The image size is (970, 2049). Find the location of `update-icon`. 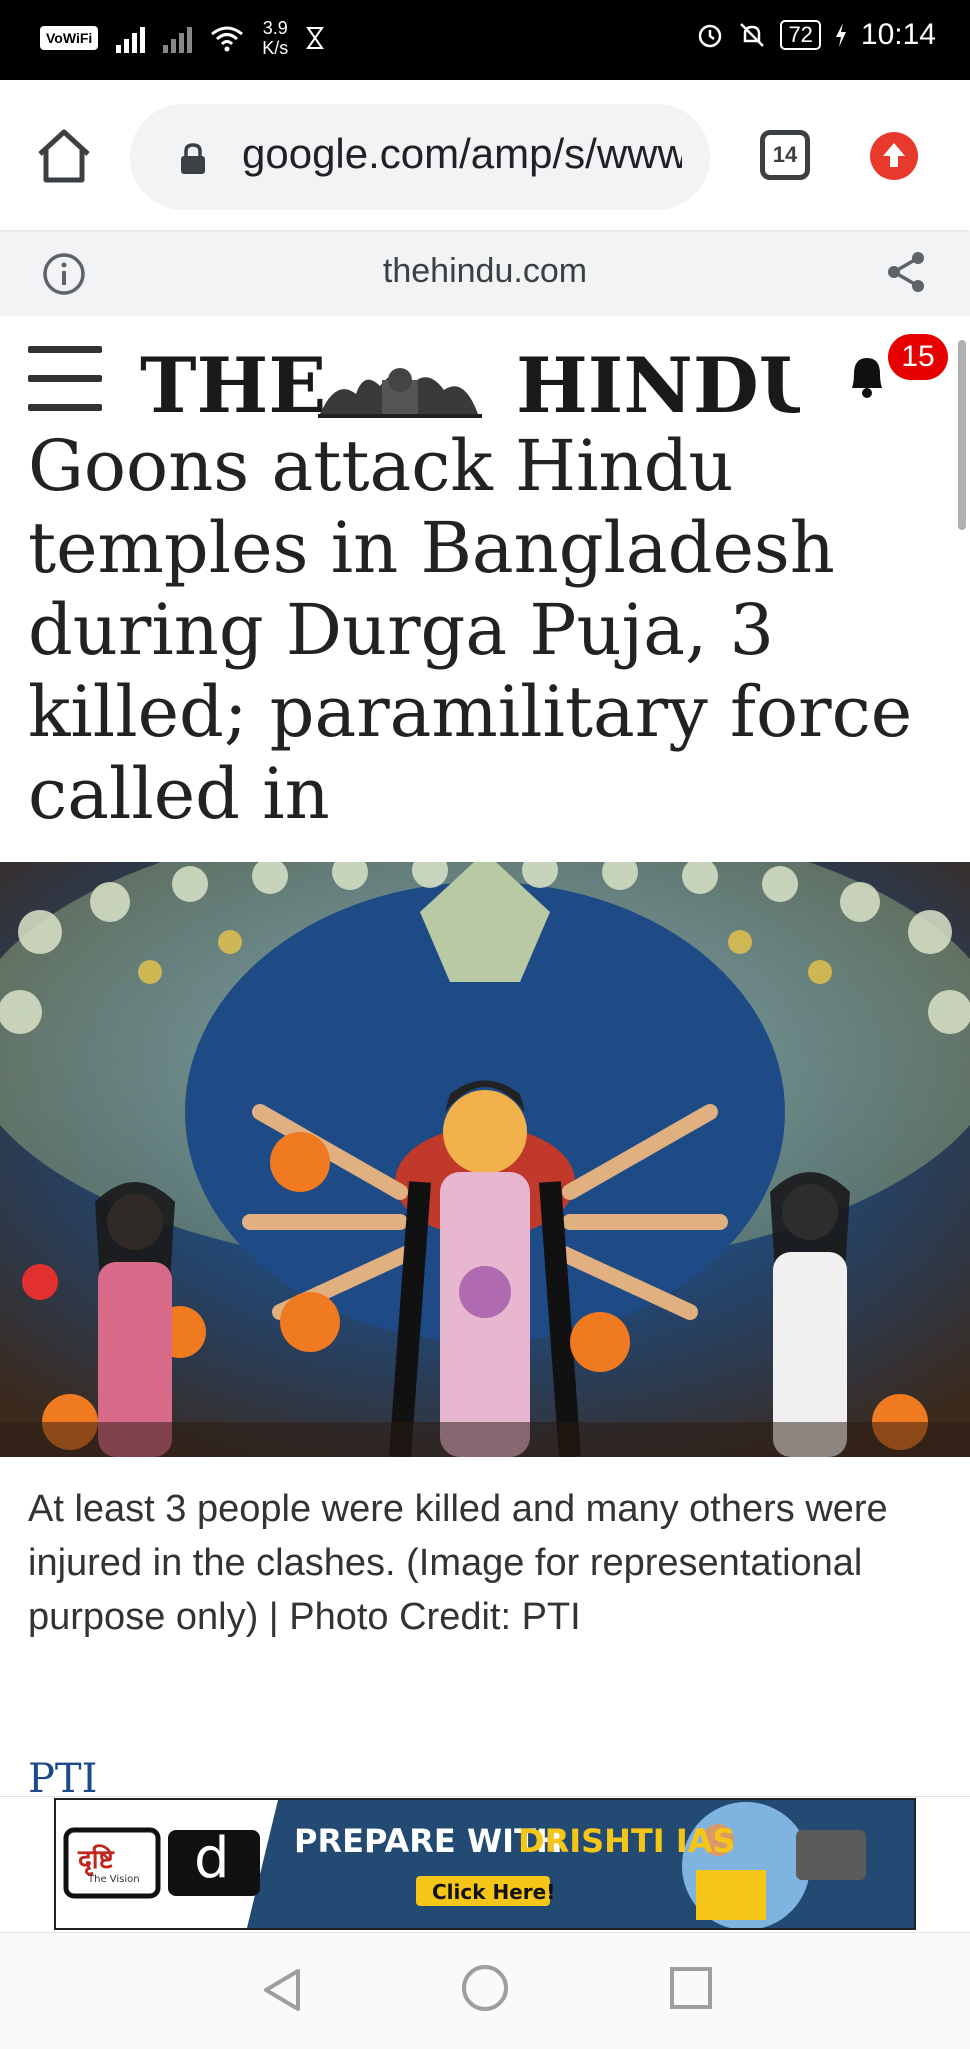

update-icon is located at coordinates (894, 155).